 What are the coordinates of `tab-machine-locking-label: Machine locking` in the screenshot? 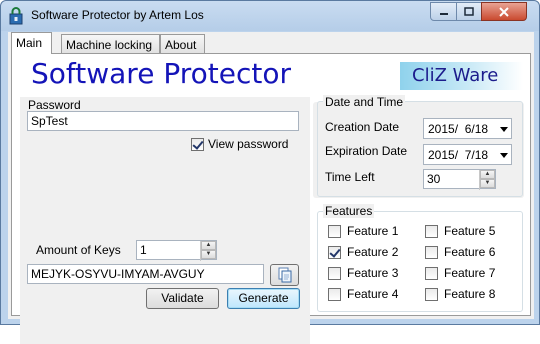 It's located at (109, 45).